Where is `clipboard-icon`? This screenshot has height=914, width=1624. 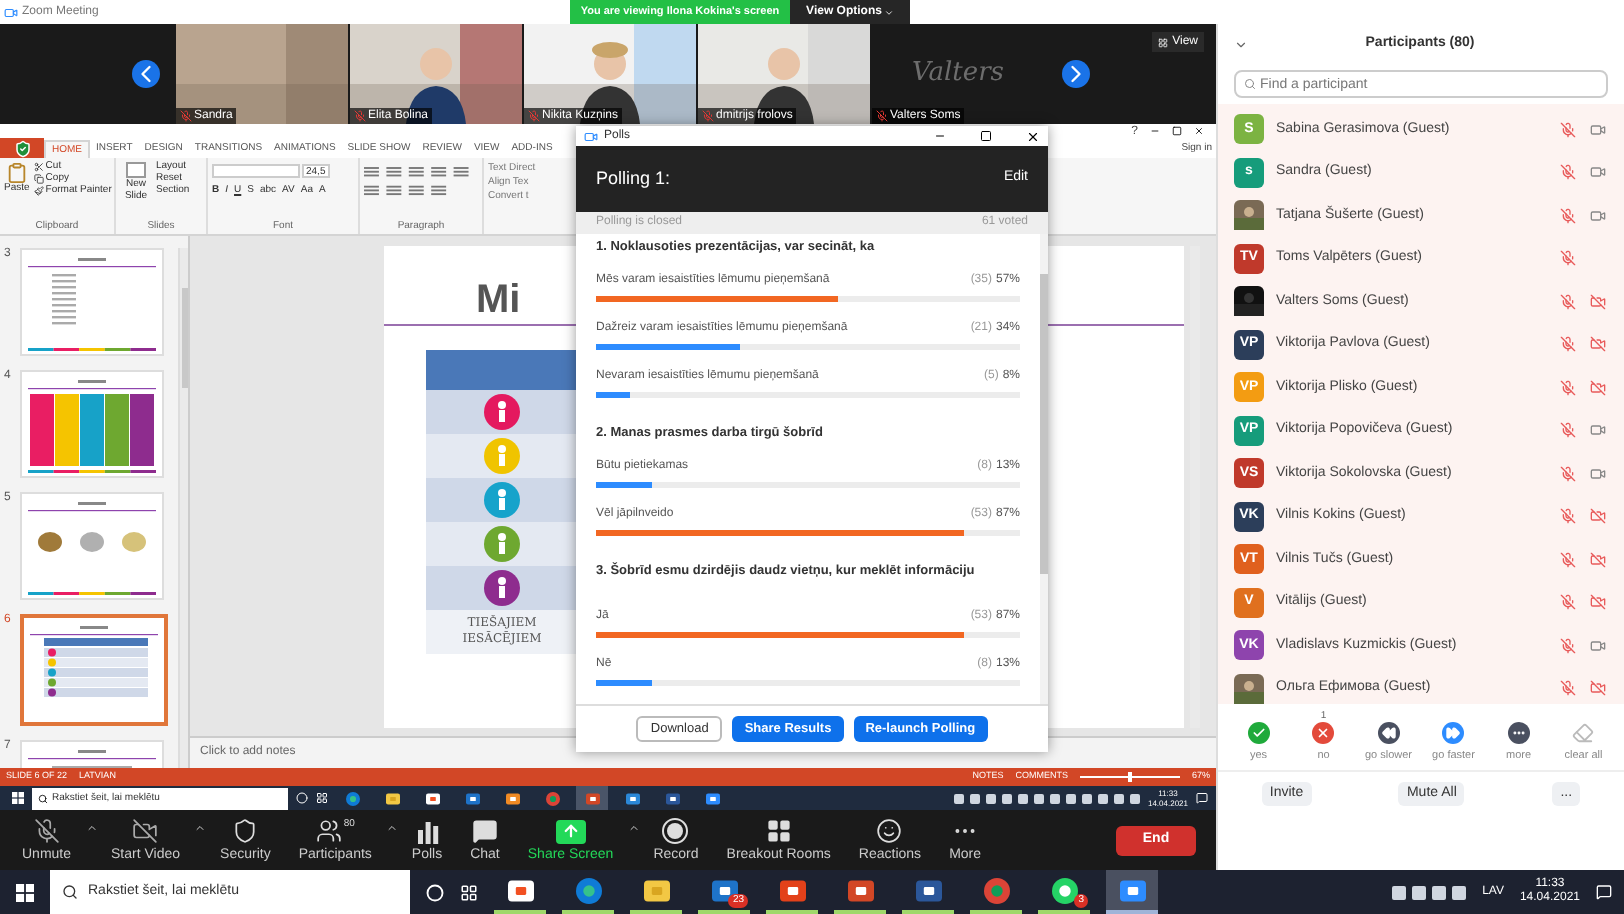
clipboard-icon is located at coordinates (16, 173).